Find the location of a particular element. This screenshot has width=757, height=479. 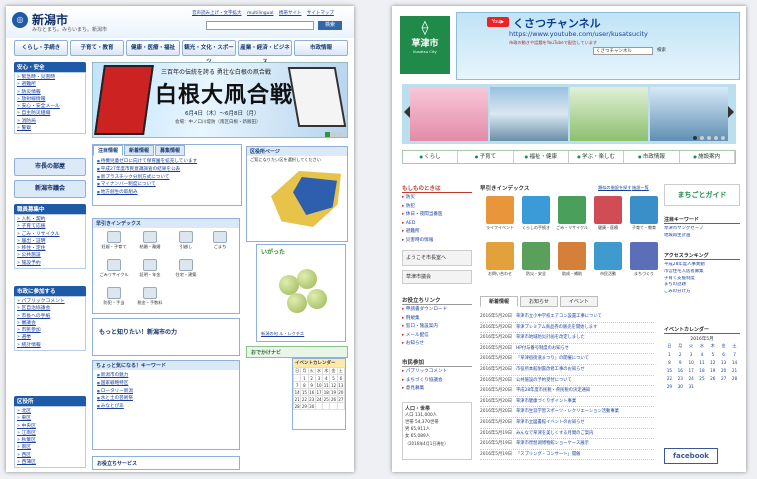

ward-item: 秋葉区 is located at coordinates (50, 440).